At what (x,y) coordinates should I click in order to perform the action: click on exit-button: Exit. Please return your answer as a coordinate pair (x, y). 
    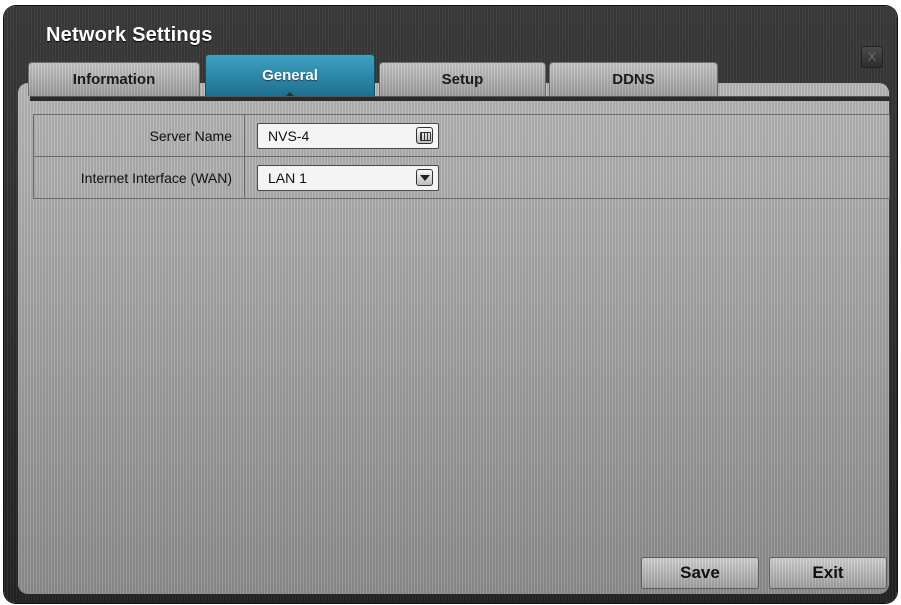
    Looking at the image, I should click on (828, 573).